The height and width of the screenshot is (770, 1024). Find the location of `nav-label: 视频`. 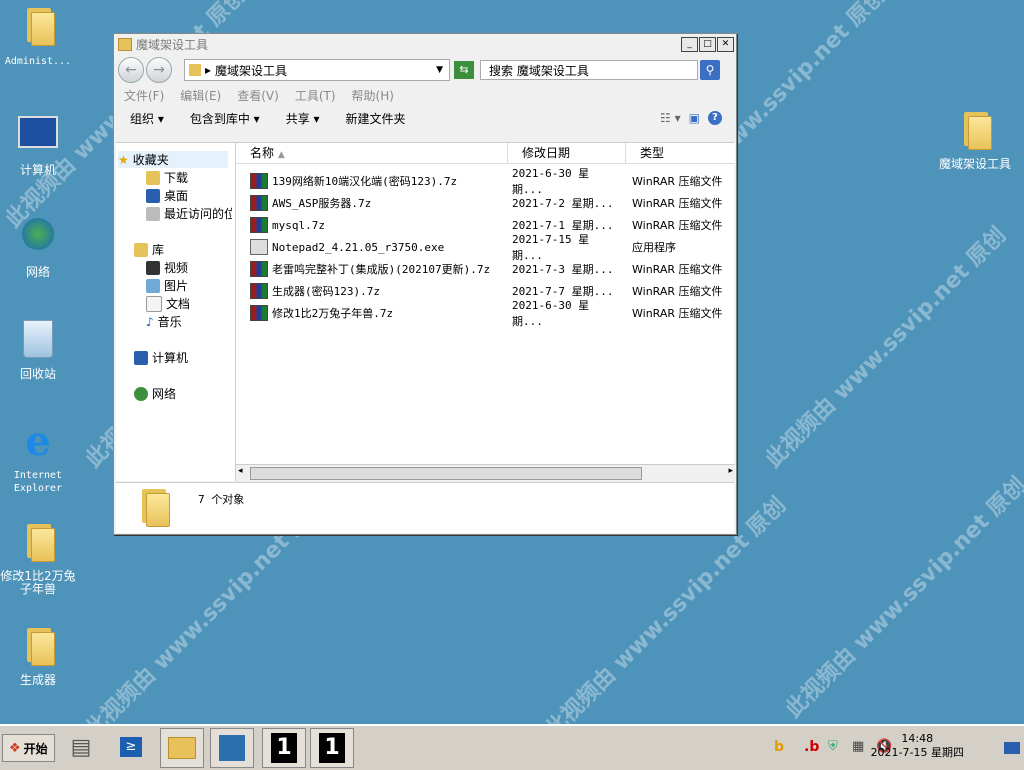

nav-label: 视频 is located at coordinates (176, 268).